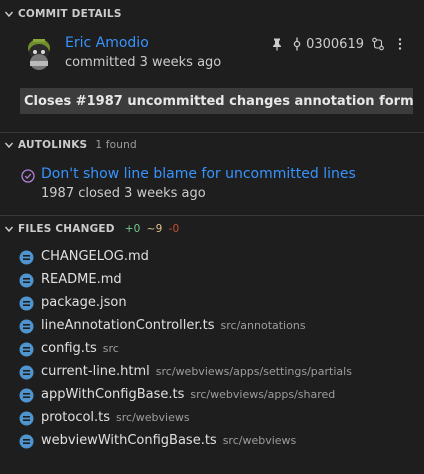 This screenshot has height=474, width=424. I want to click on file-item: protocol.ts src/webviews, so click(212, 418).